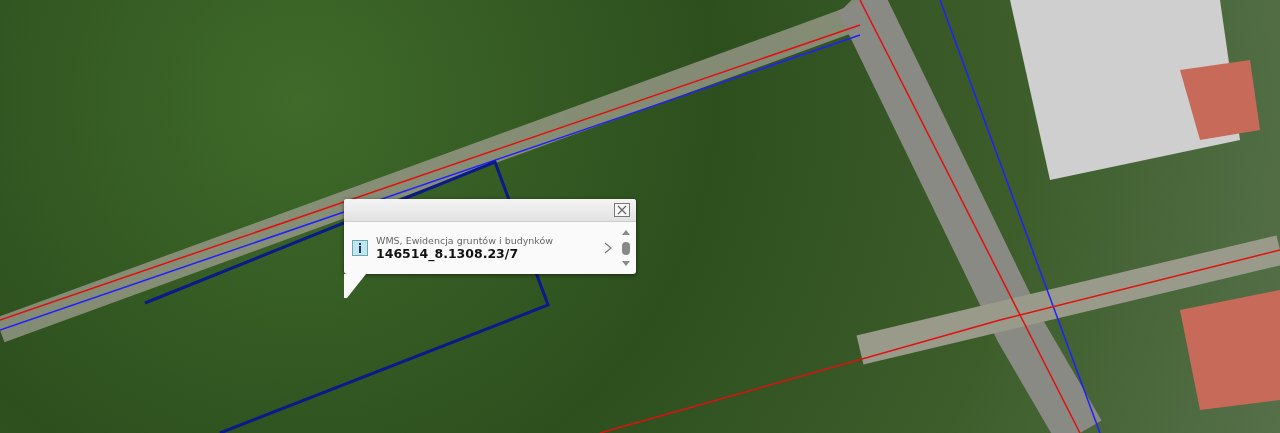 The height and width of the screenshot is (433, 1280). I want to click on info-icon, so click(360, 248).